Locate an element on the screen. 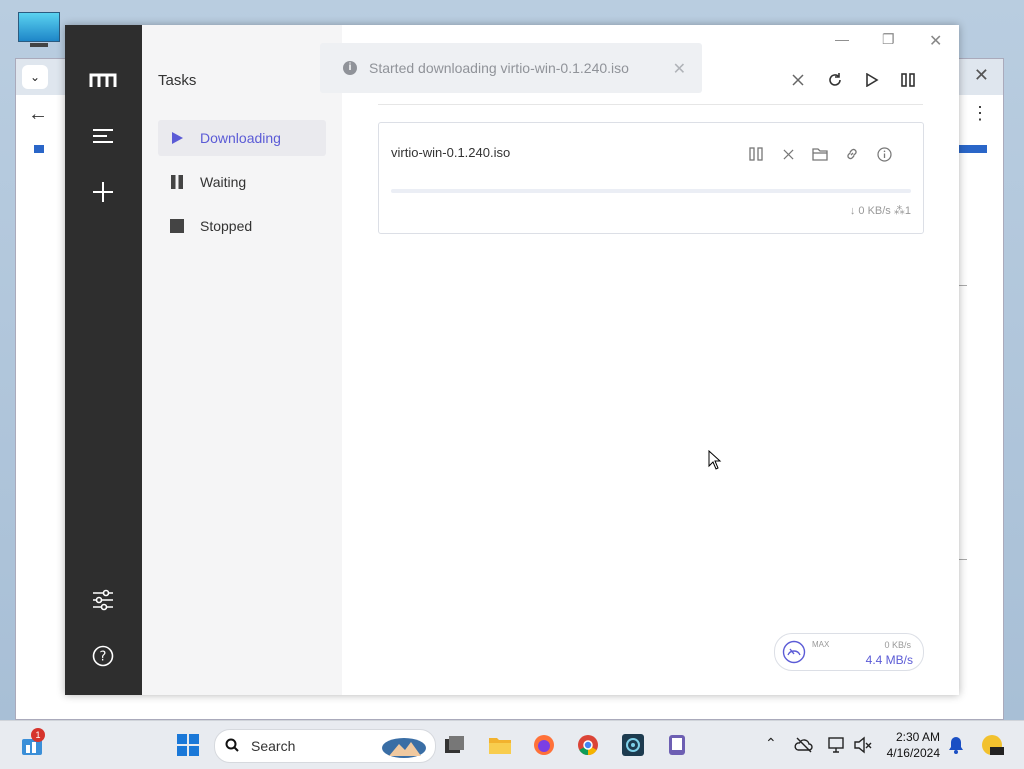 Image resolution: width=1024 pixels, height=769 pixels. task-connections: ⁂1 is located at coordinates (902, 211).